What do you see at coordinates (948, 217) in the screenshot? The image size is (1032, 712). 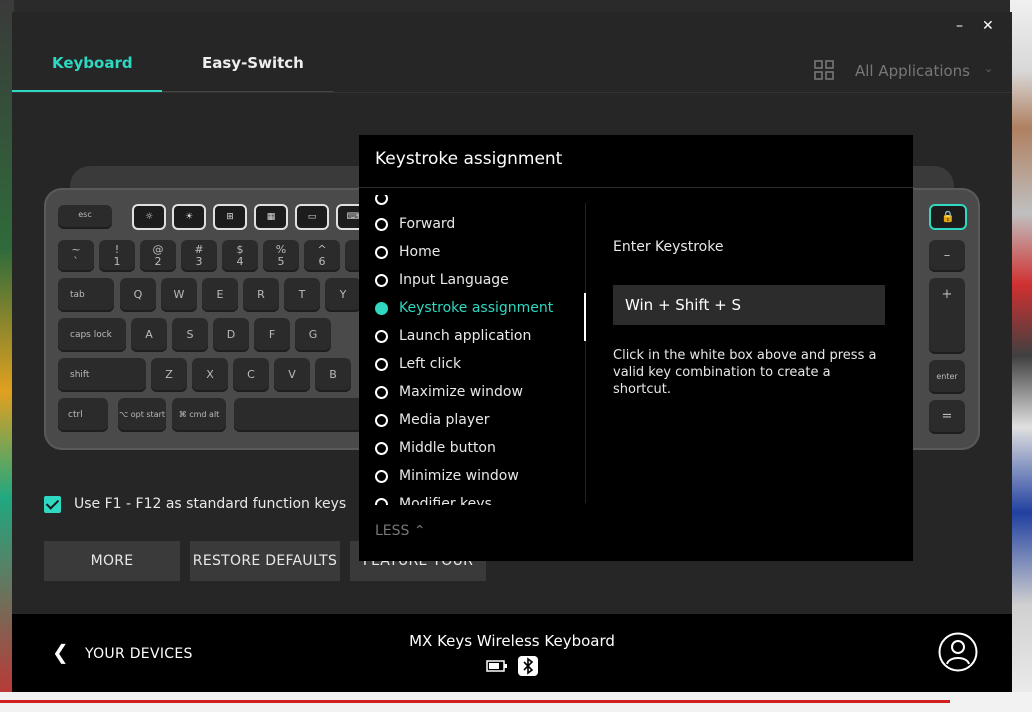 I see `key-lock: 🔒` at bounding box center [948, 217].